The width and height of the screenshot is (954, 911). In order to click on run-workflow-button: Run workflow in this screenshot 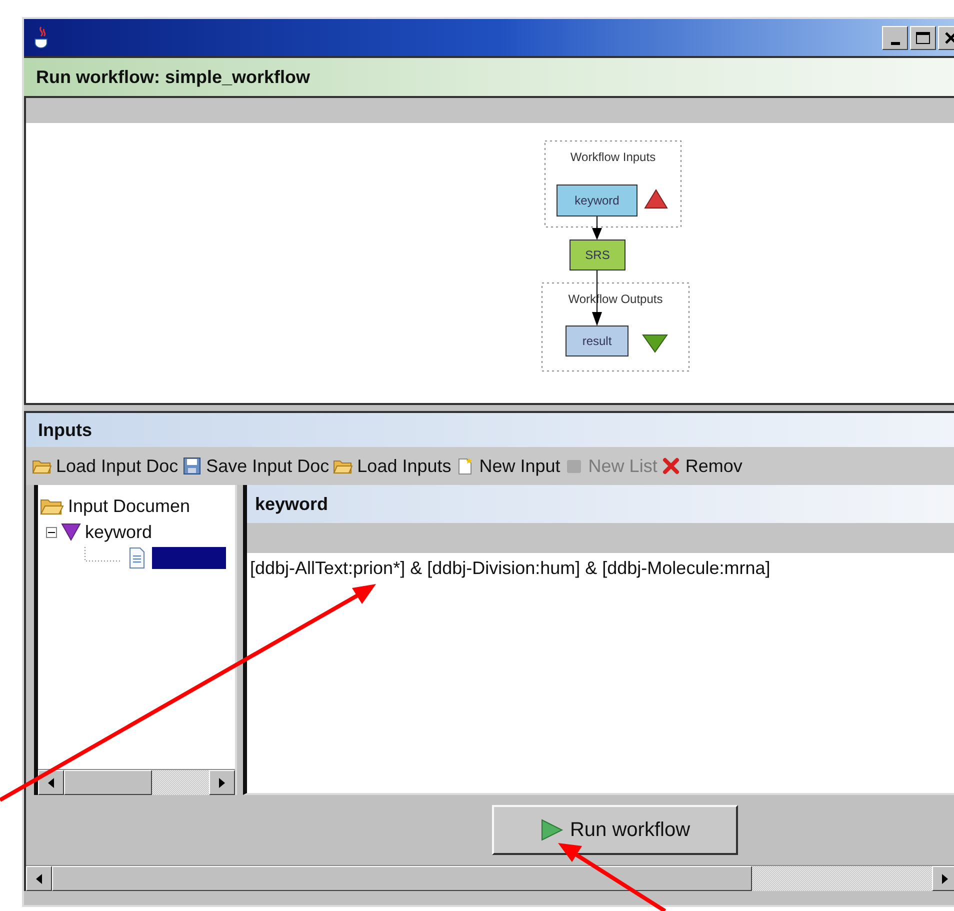, I will do `click(615, 830)`.